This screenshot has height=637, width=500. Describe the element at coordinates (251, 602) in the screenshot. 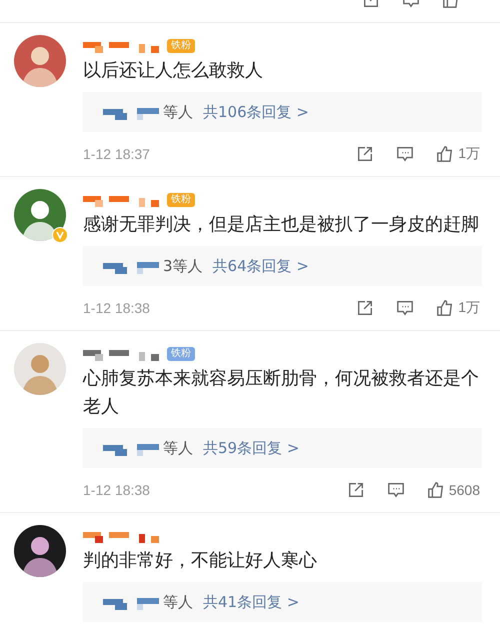

I see `reply-count-link: 共41条回复 >` at that location.